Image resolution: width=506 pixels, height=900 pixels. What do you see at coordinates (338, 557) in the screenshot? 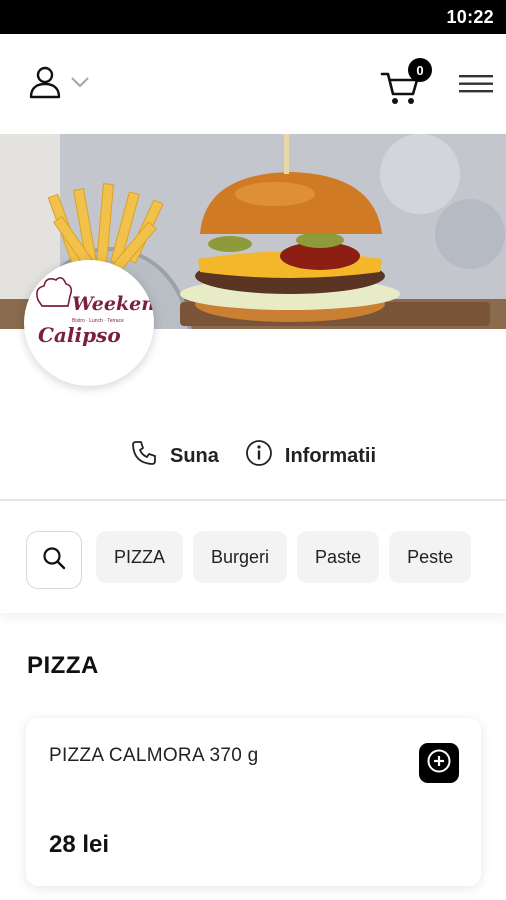
I see `category-chip-paste: Paste` at bounding box center [338, 557].